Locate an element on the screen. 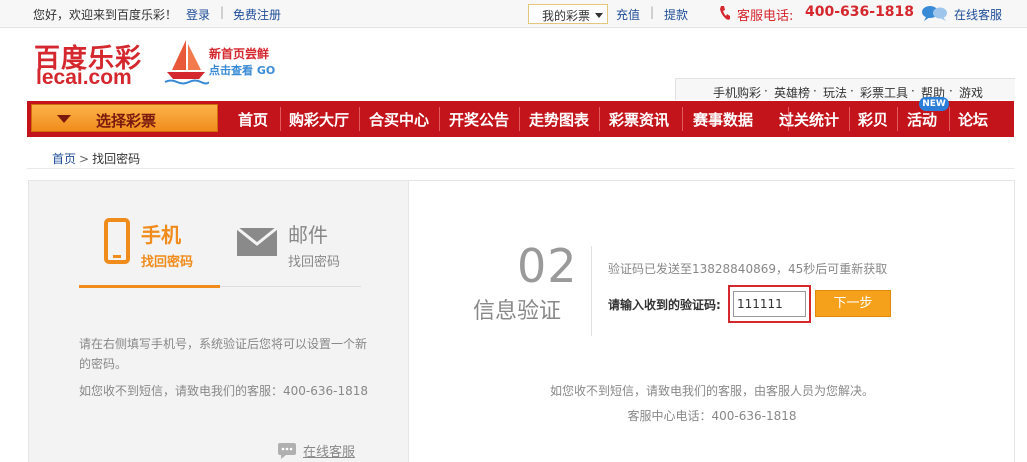  tab-email-title: 邮件 is located at coordinates (308, 233).